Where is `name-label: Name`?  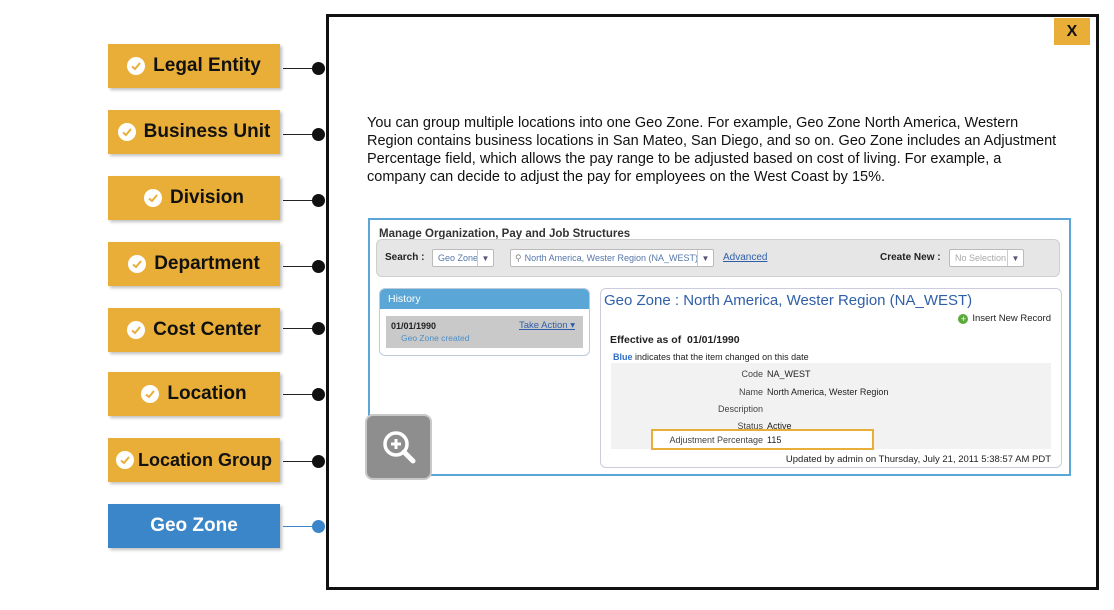 name-label: Name is located at coordinates (750, 392).